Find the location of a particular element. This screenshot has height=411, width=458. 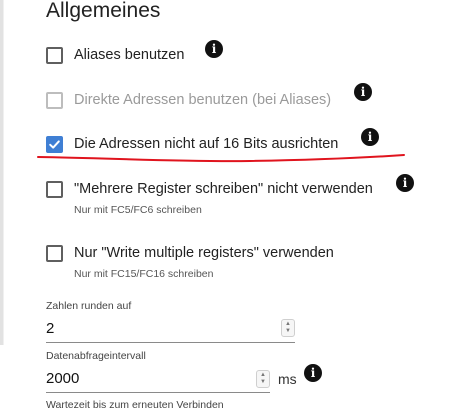

check-icon is located at coordinates (54, 144).